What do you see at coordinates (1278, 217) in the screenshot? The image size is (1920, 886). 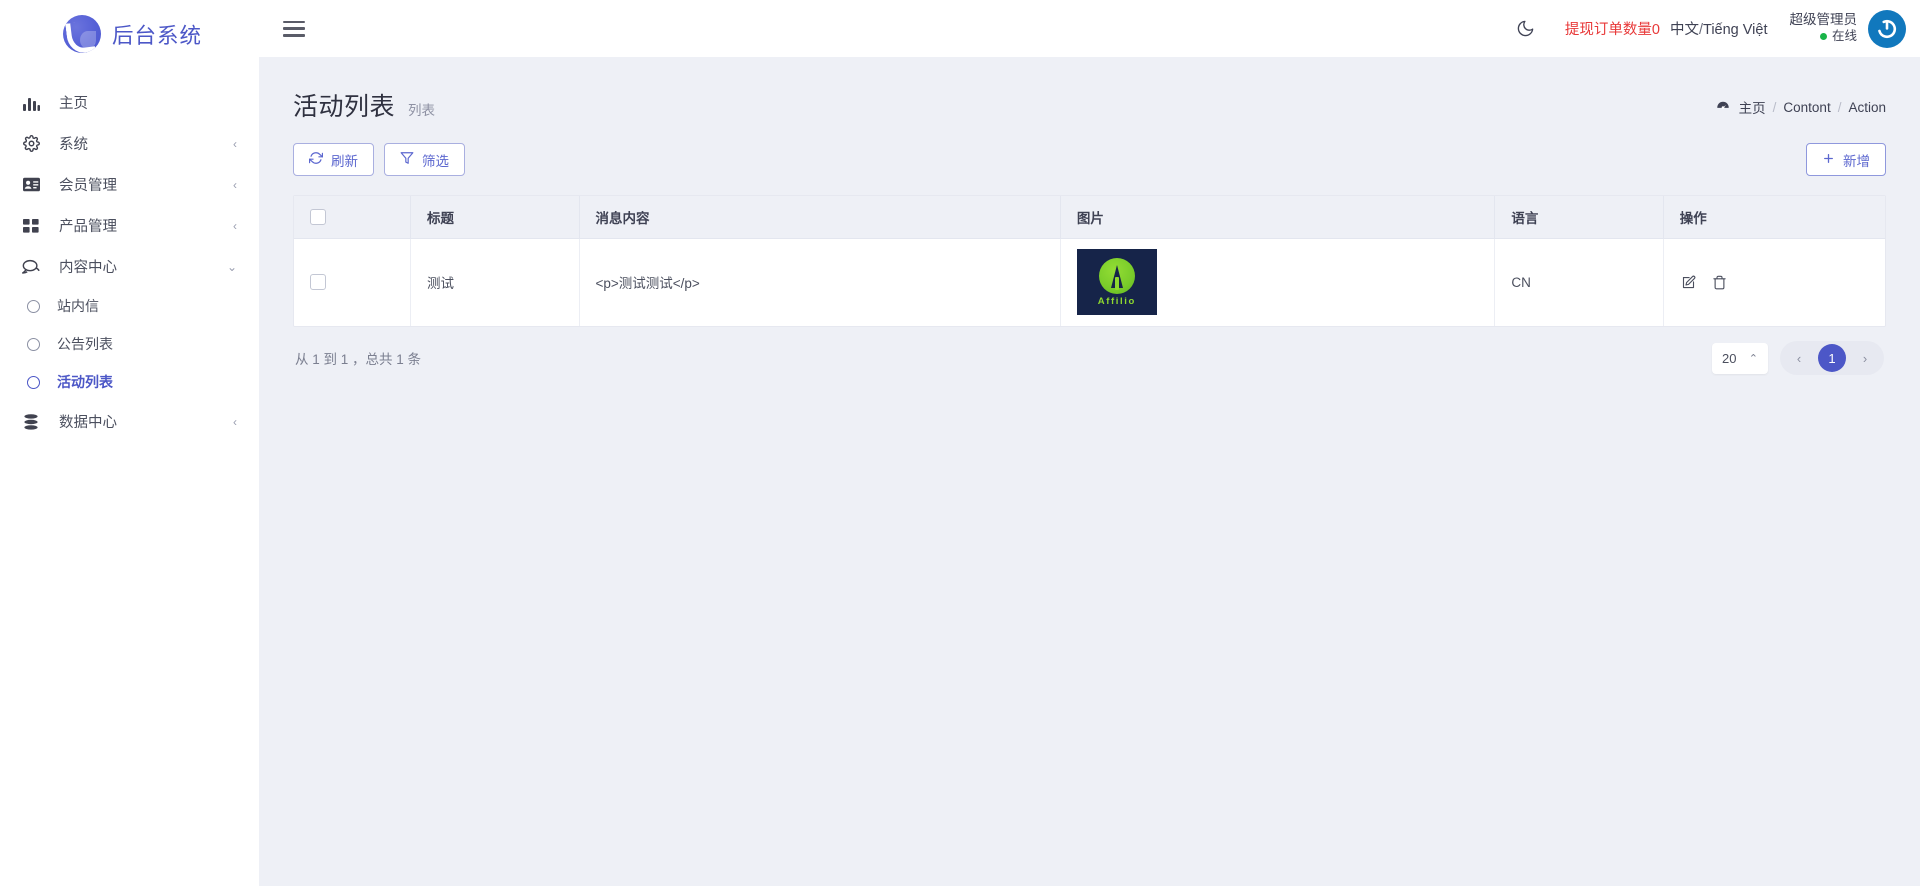 I see `column-image: 图片` at bounding box center [1278, 217].